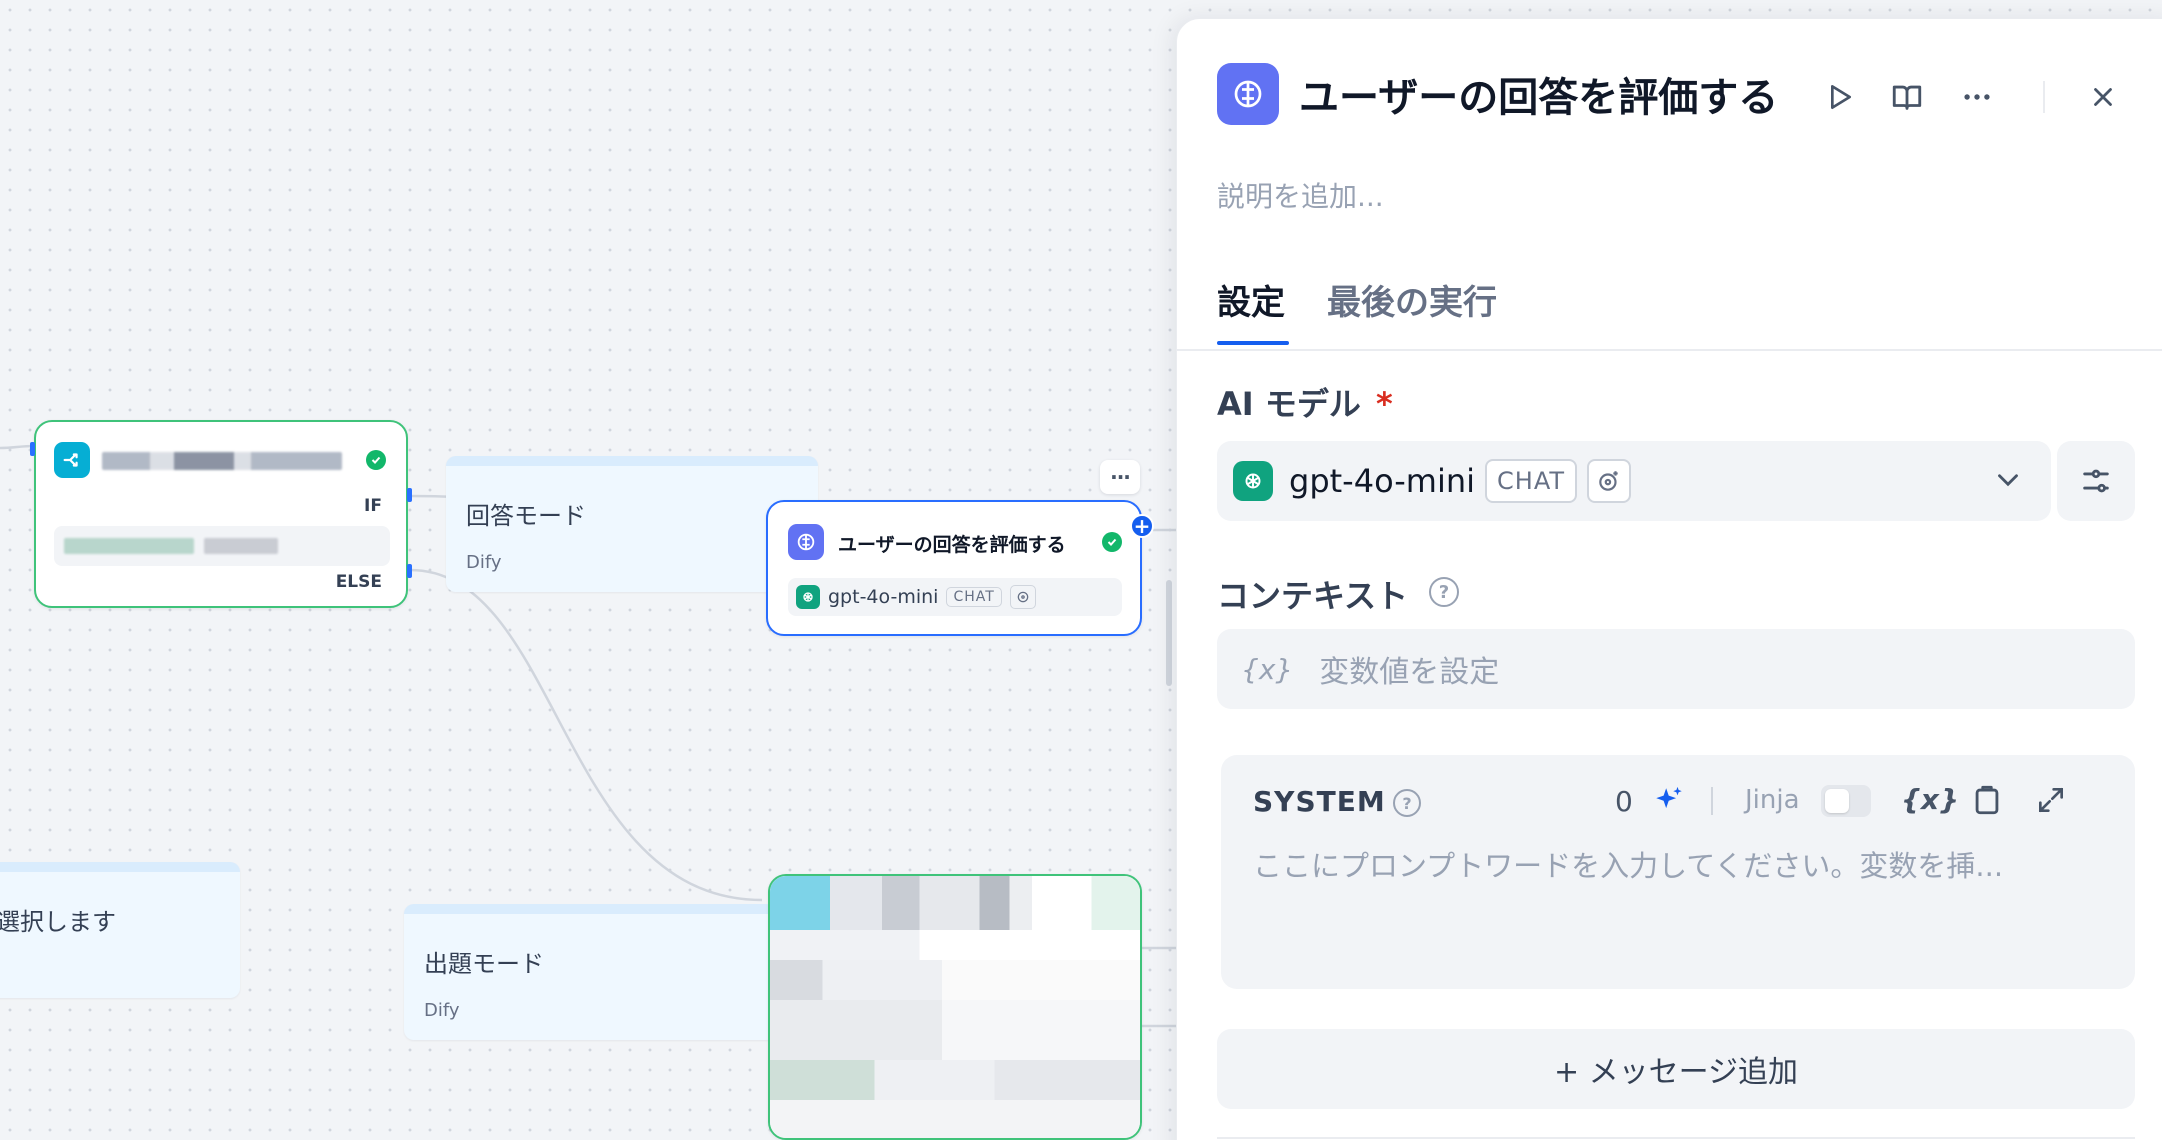  I want to click on docs-button, so click(1907, 97).